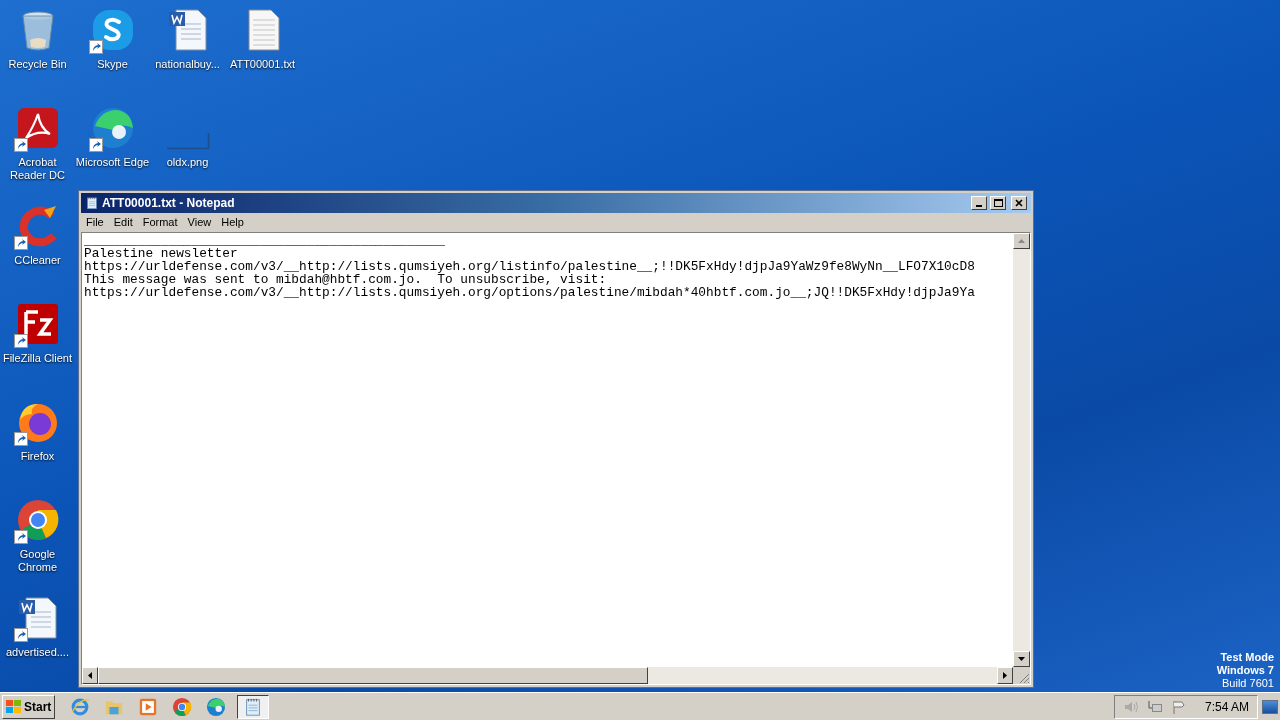 Image resolution: width=1280 pixels, height=720 pixels. What do you see at coordinates (112, 162) in the screenshot?
I see `icon-label: Microsoft Edge` at bounding box center [112, 162].